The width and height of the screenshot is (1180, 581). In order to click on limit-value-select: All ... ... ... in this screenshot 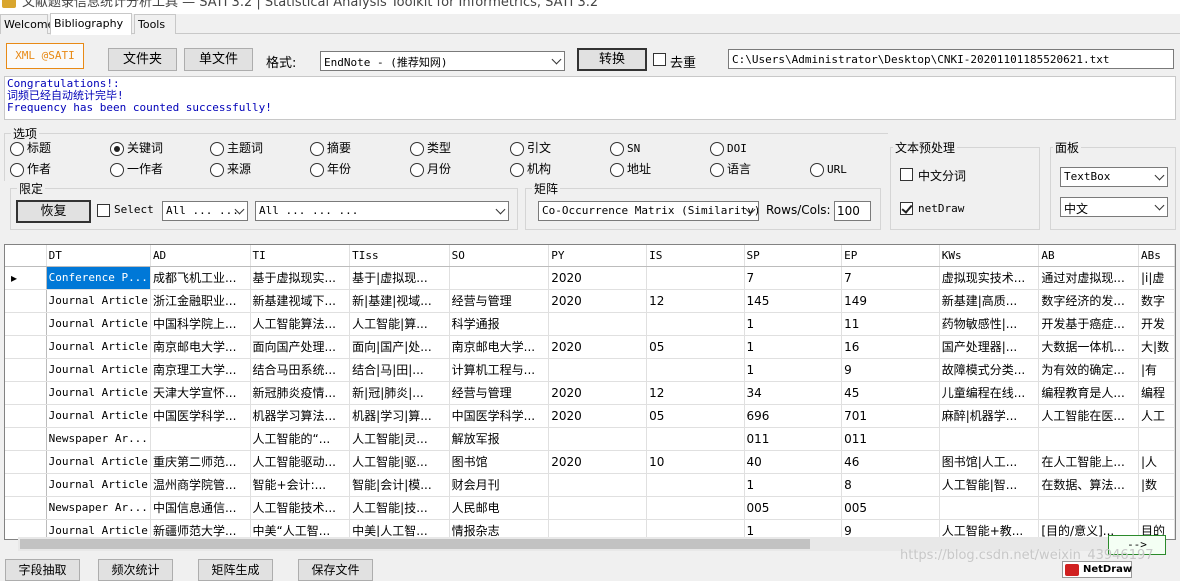, I will do `click(382, 211)`.